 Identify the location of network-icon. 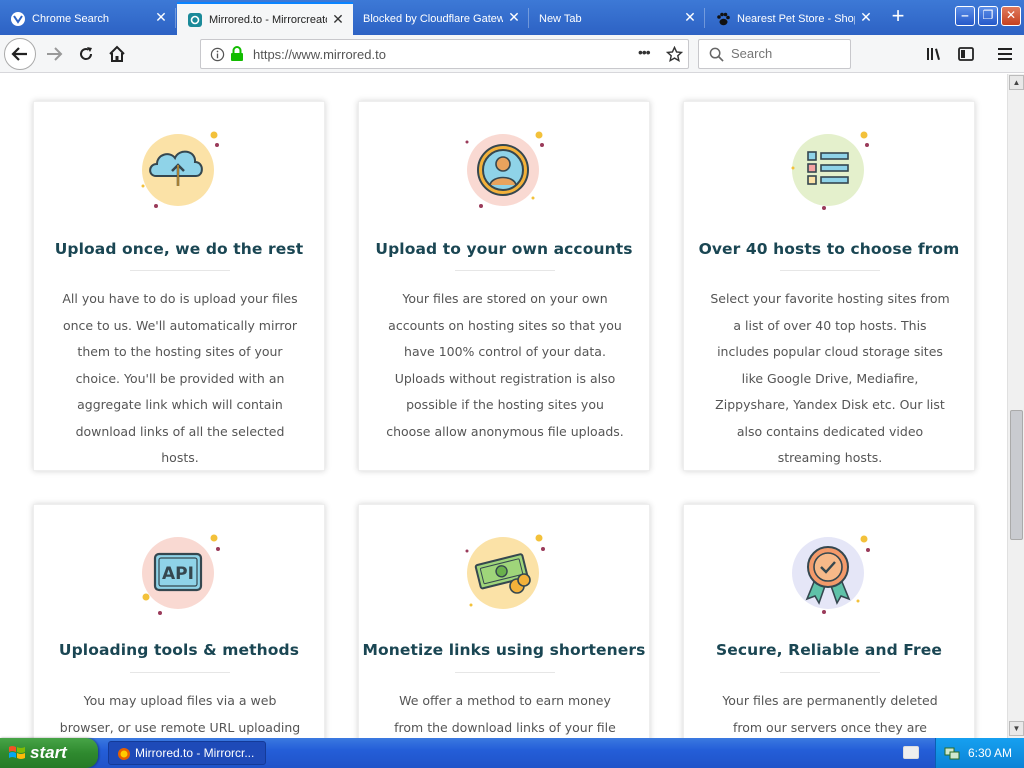
(952, 753).